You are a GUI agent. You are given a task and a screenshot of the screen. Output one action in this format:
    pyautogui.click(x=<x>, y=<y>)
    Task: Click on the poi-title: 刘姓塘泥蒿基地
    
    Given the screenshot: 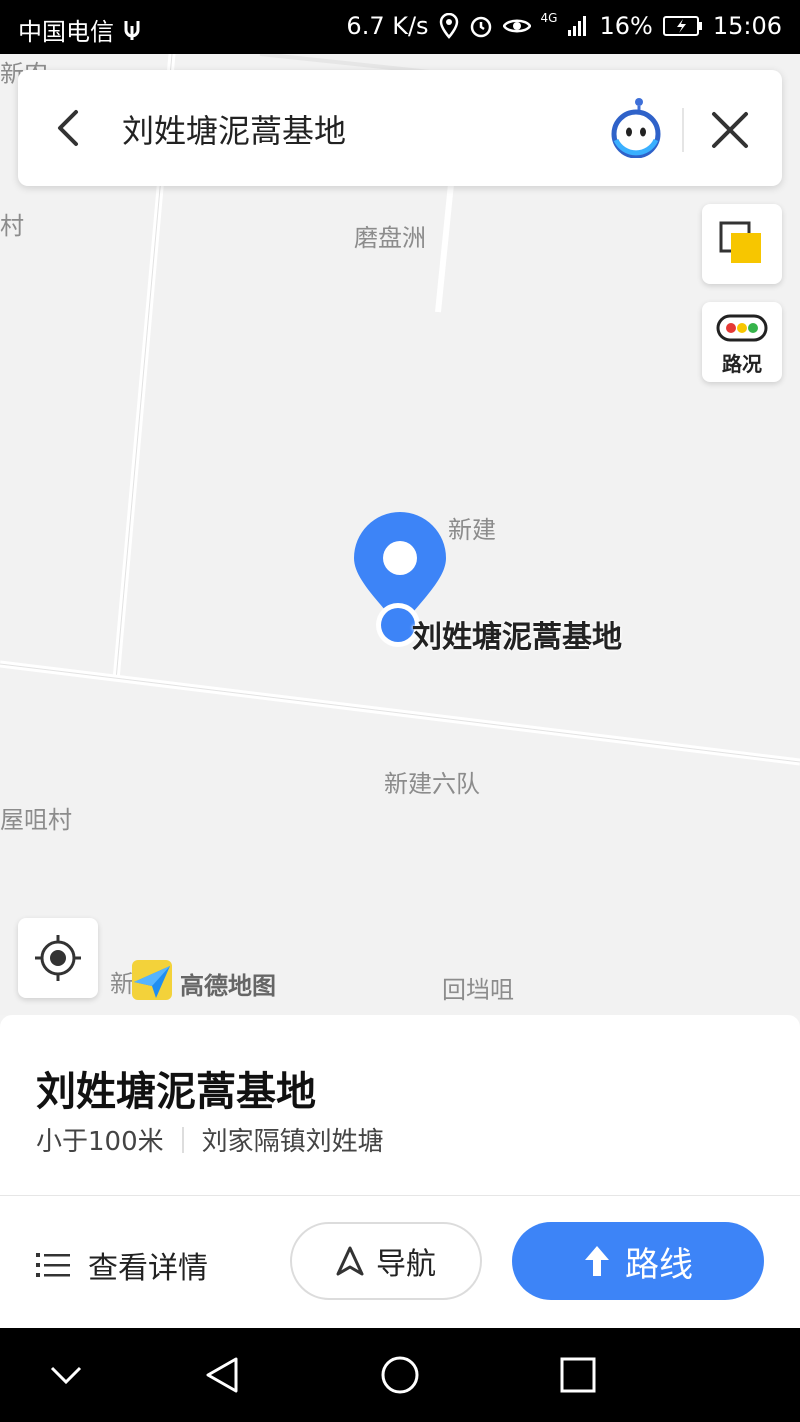 What is the action you would take?
    pyautogui.click(x=176, y=1092)
    